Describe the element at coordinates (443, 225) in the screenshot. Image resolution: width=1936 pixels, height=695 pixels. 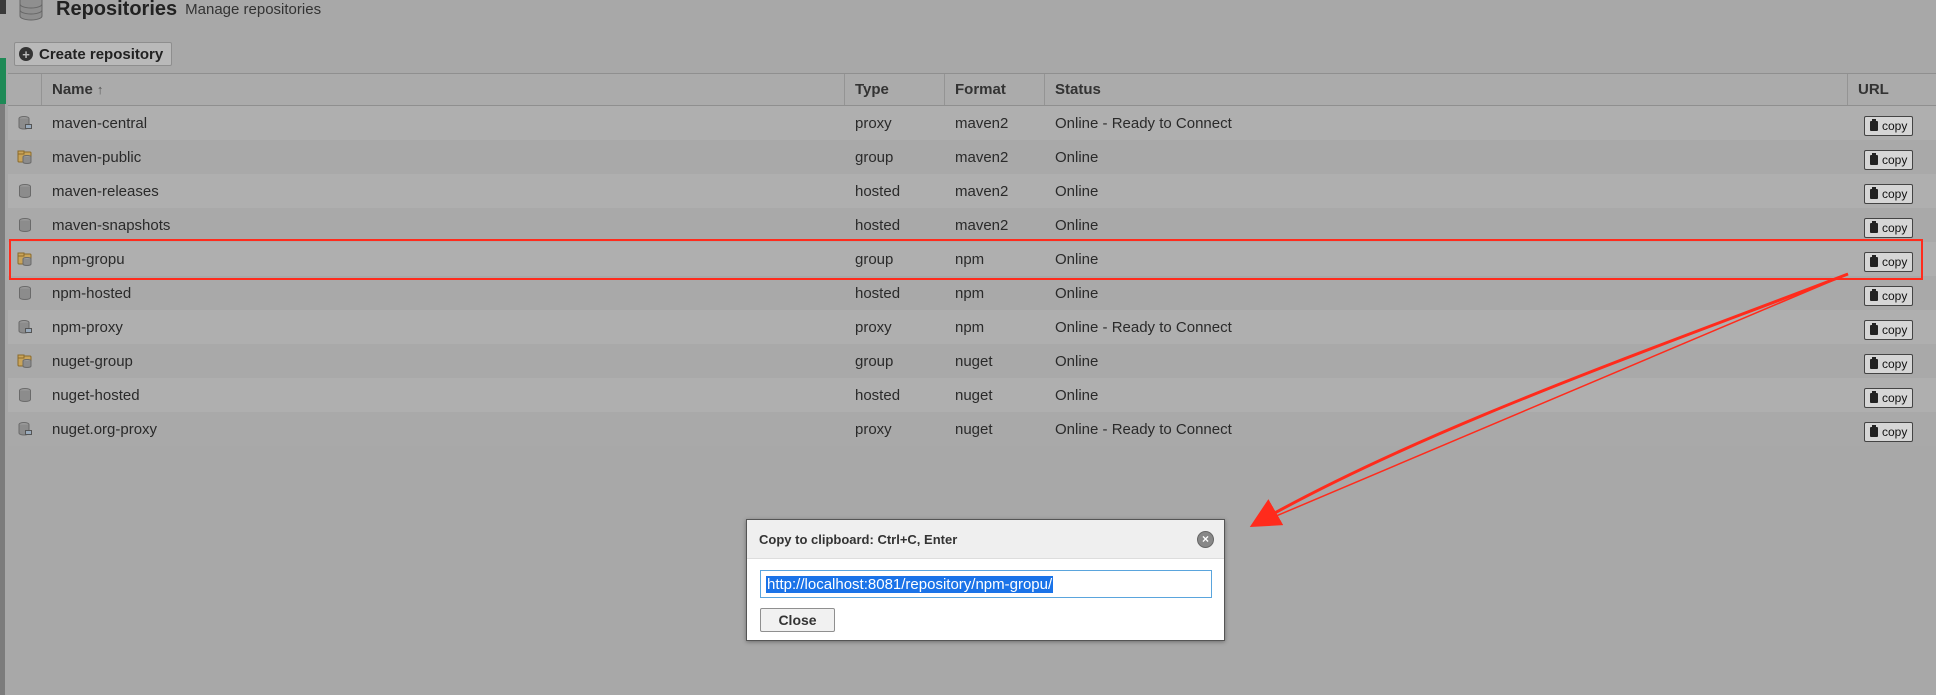
I see `repo-name: maven-snapshots` at that location.